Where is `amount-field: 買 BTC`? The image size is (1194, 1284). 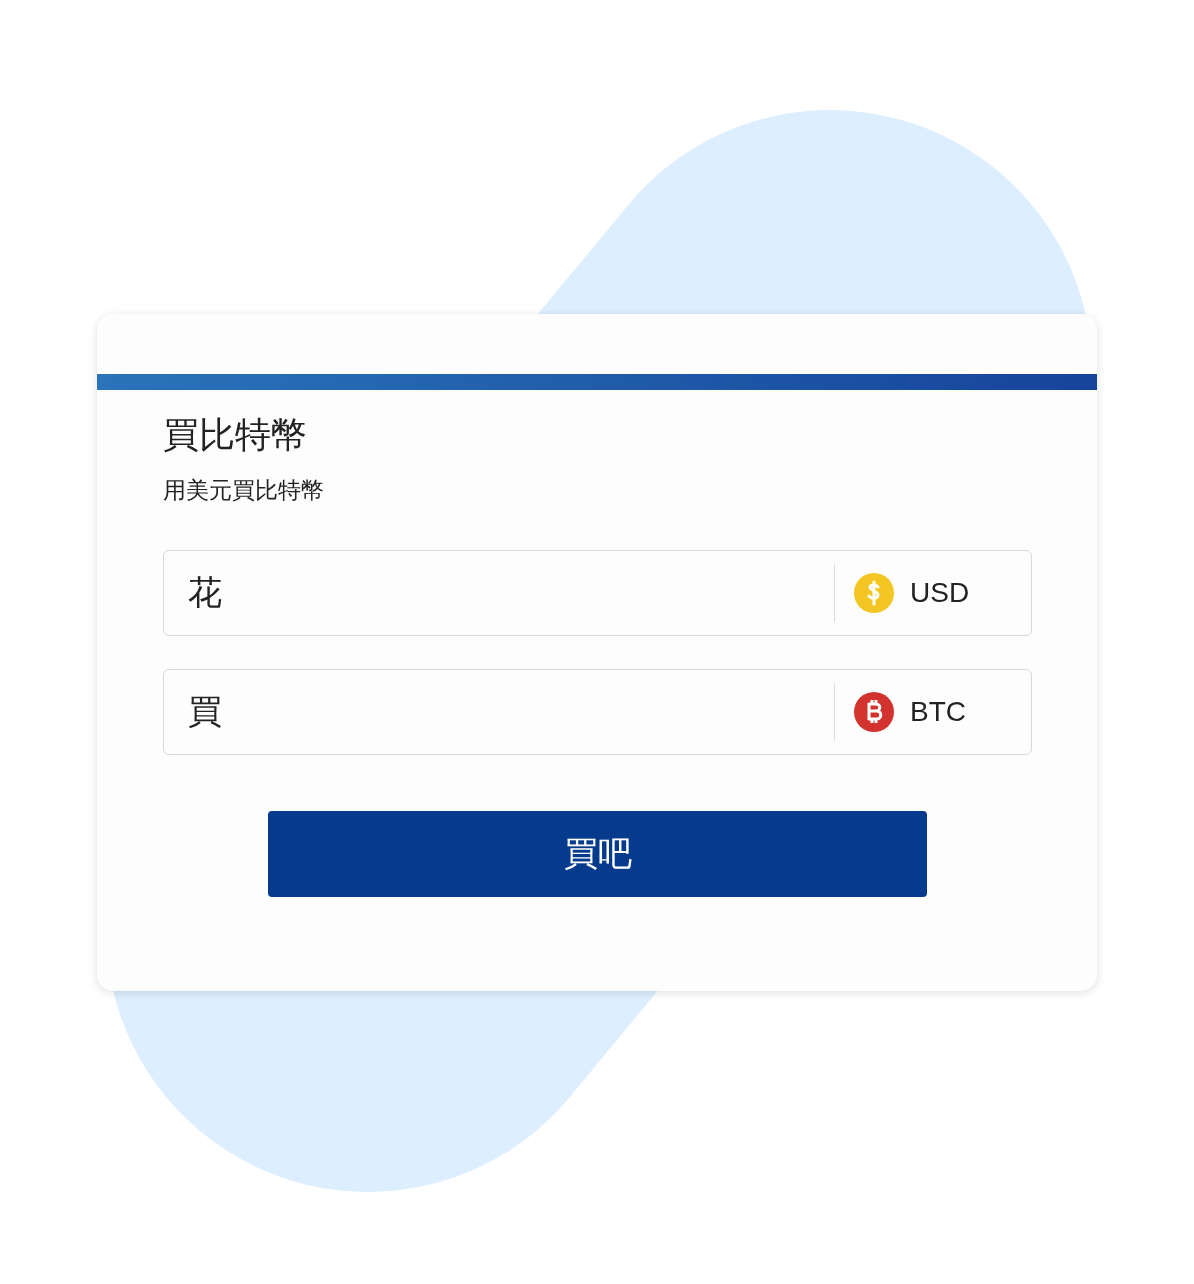
amount-field: 買 BTC is located at coordinates (597, 712).